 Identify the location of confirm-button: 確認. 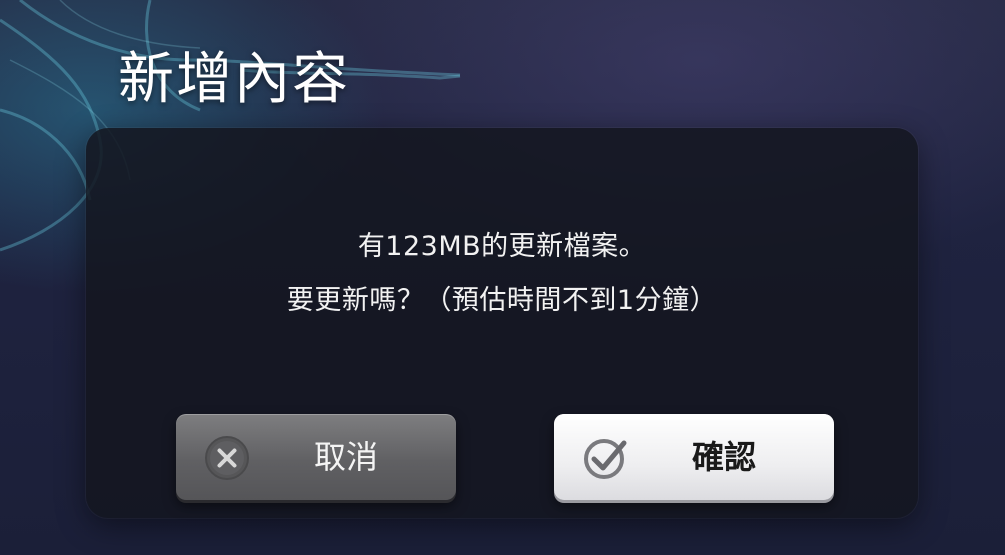
(694, 457).